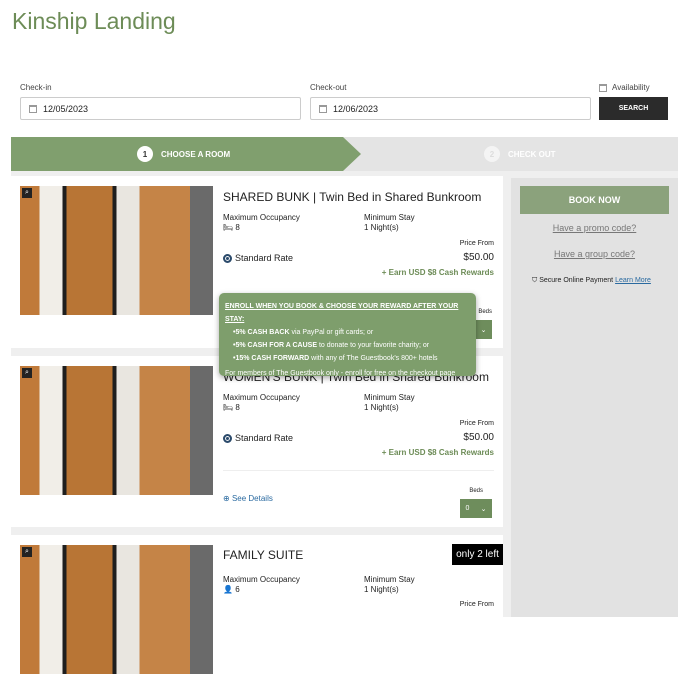 The image size is (688, 674). What do you see at coordinates (66, 108) in the screenshot?
I see `checkin-value: 12/05/2023` at bounding box center [66, 108].